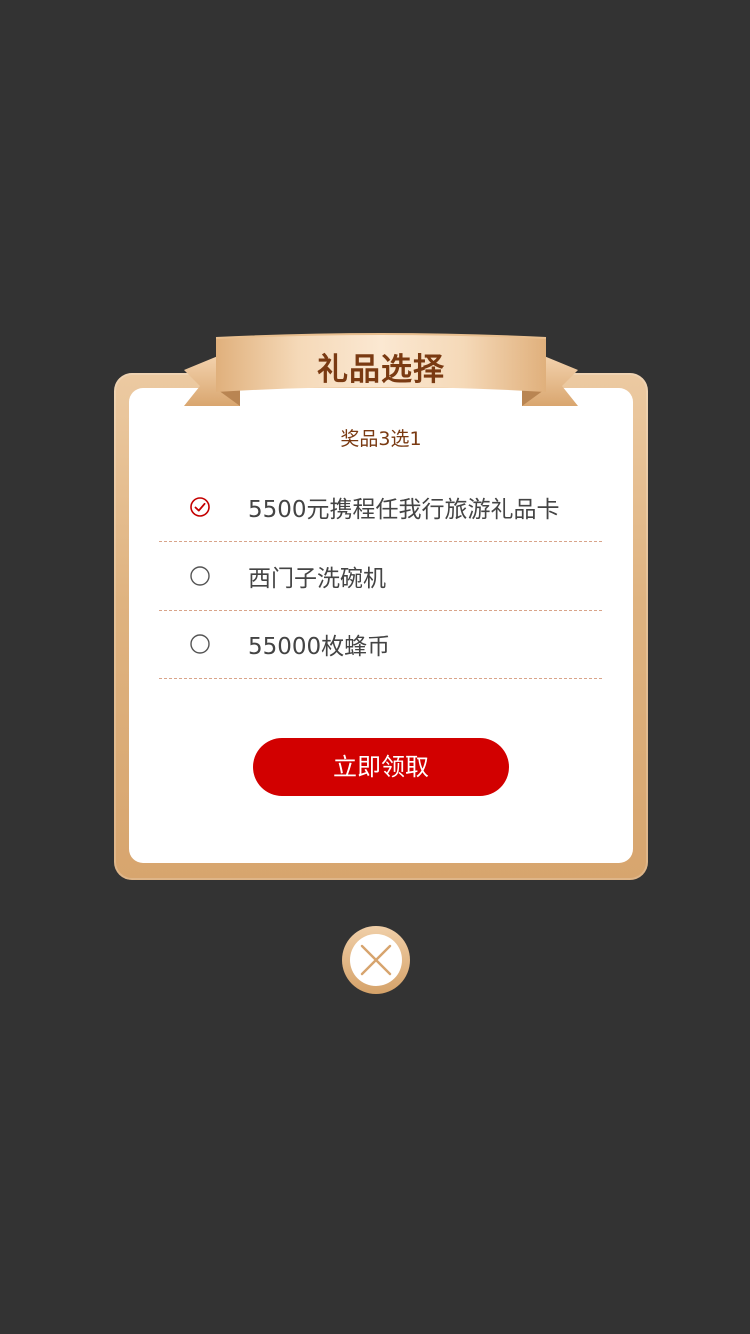 This screenshot has height=1334, width=750. I want to click on option-dishwasher: 西门子洗碗机, so click(380, 576).